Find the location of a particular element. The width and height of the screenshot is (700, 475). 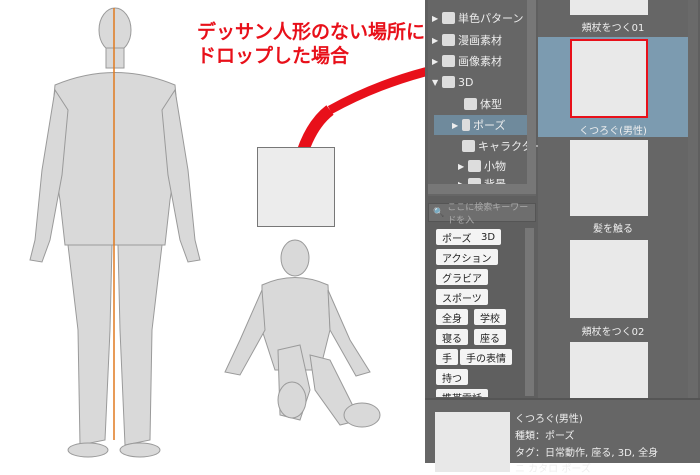

cube-icon is located at coordinates (448, 82).